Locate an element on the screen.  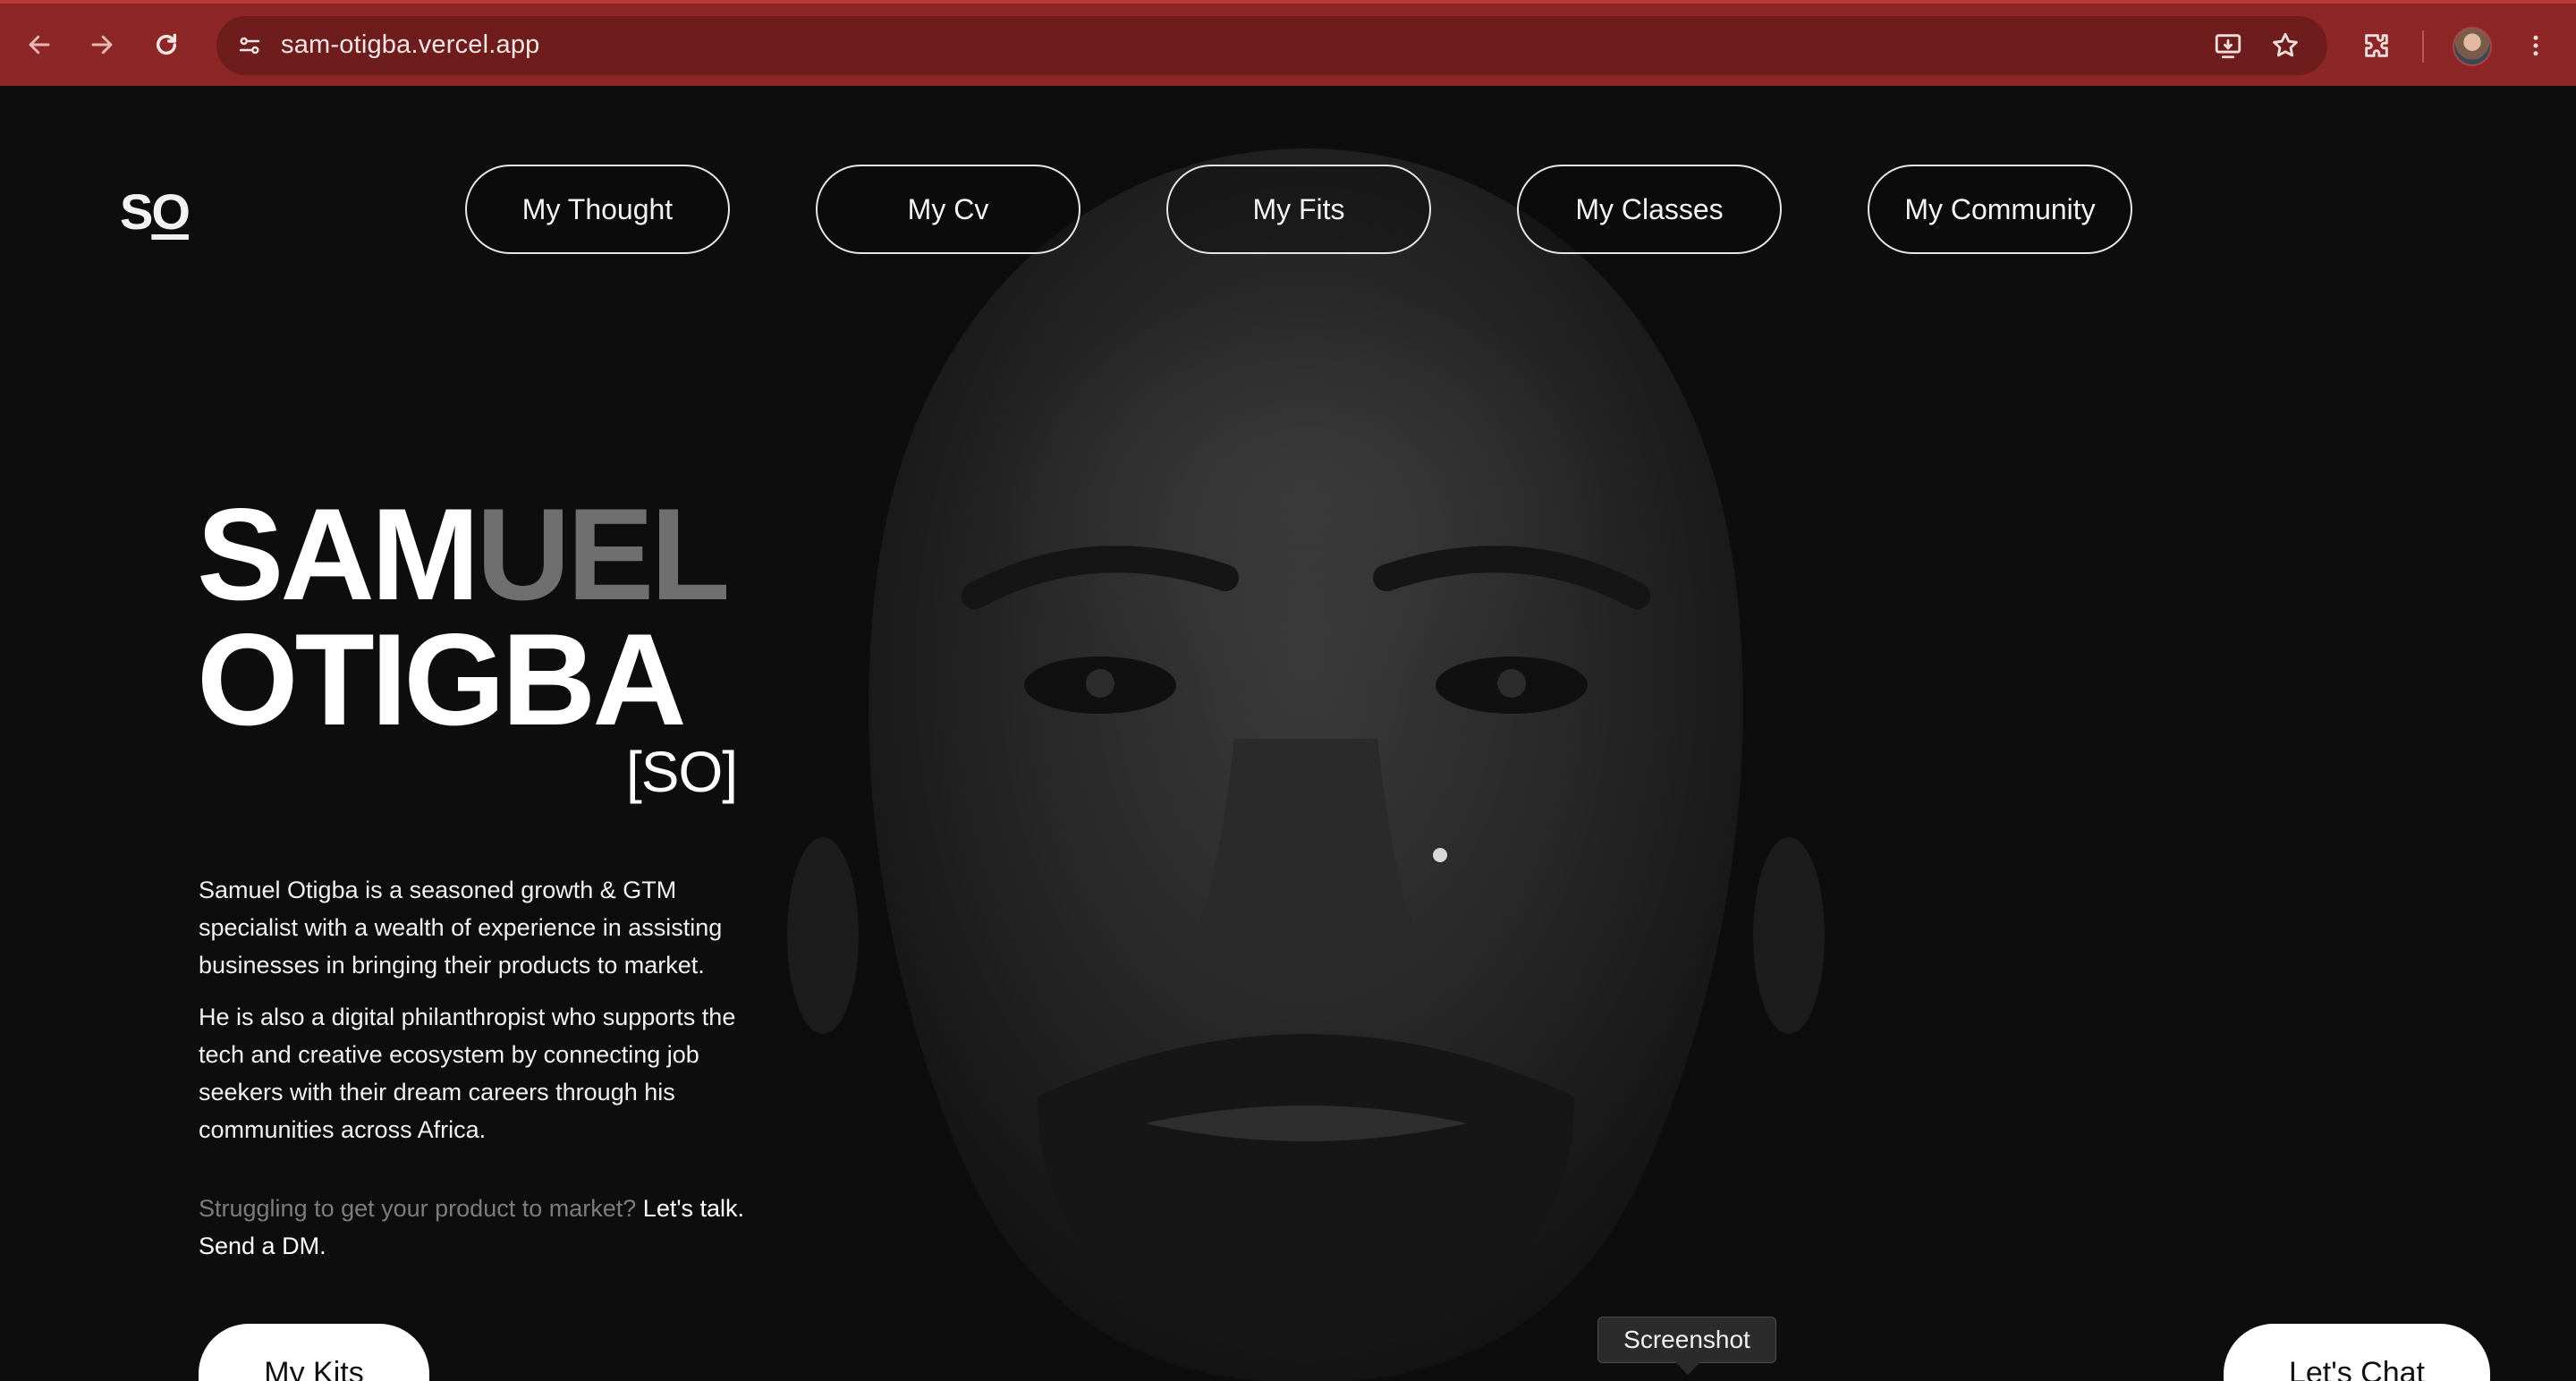
kebab-menu-icon is located at coordinates (2535, 45).